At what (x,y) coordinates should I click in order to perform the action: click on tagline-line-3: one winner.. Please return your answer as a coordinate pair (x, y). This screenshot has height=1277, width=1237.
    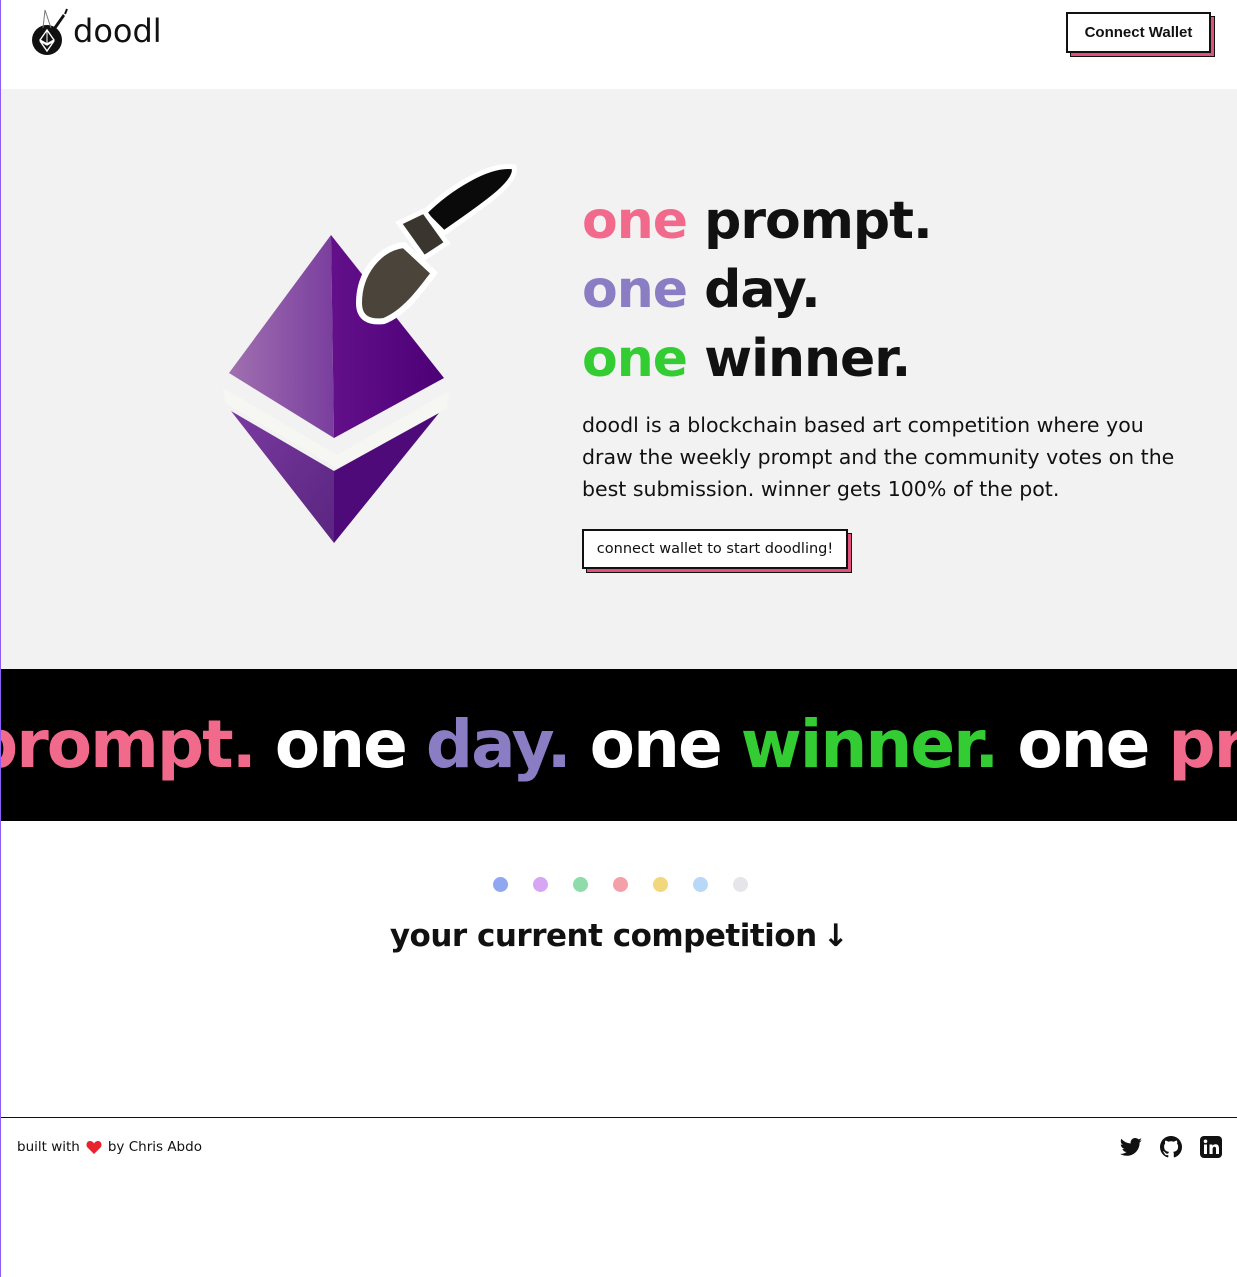
    Looking at the image, I should click on (757, 359).